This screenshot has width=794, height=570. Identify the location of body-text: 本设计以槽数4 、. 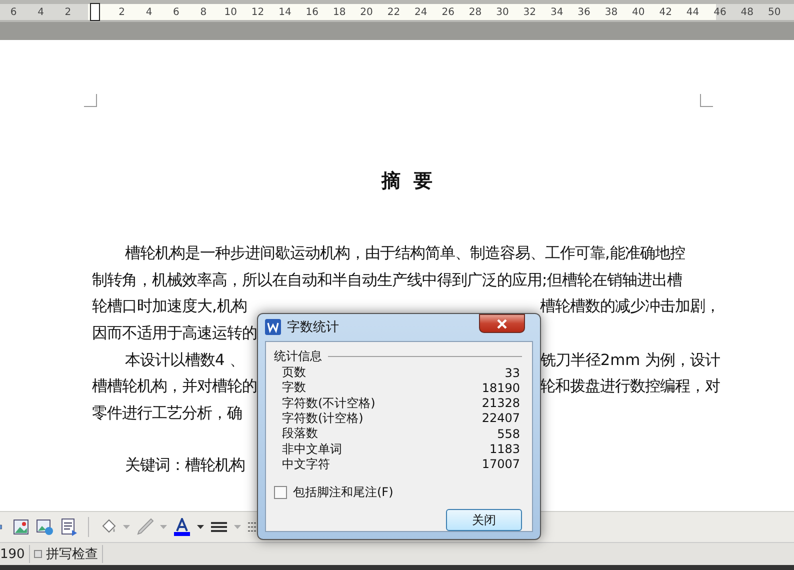
(185, 360).